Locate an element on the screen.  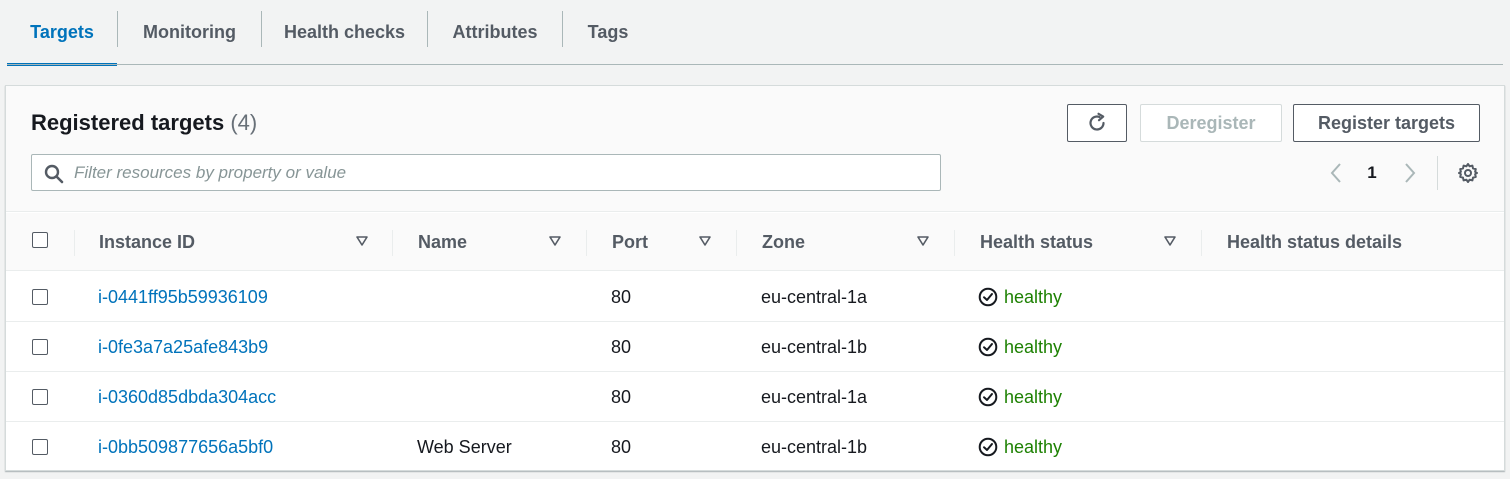
tab-attributes: Attributes is located at coordinates (495, 32).